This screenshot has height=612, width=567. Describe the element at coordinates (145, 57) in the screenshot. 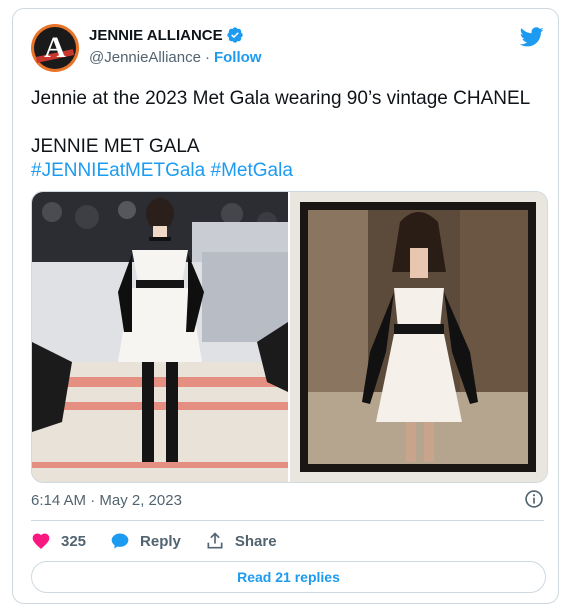

I see `author-handle: @JennieAlliance` at that location.